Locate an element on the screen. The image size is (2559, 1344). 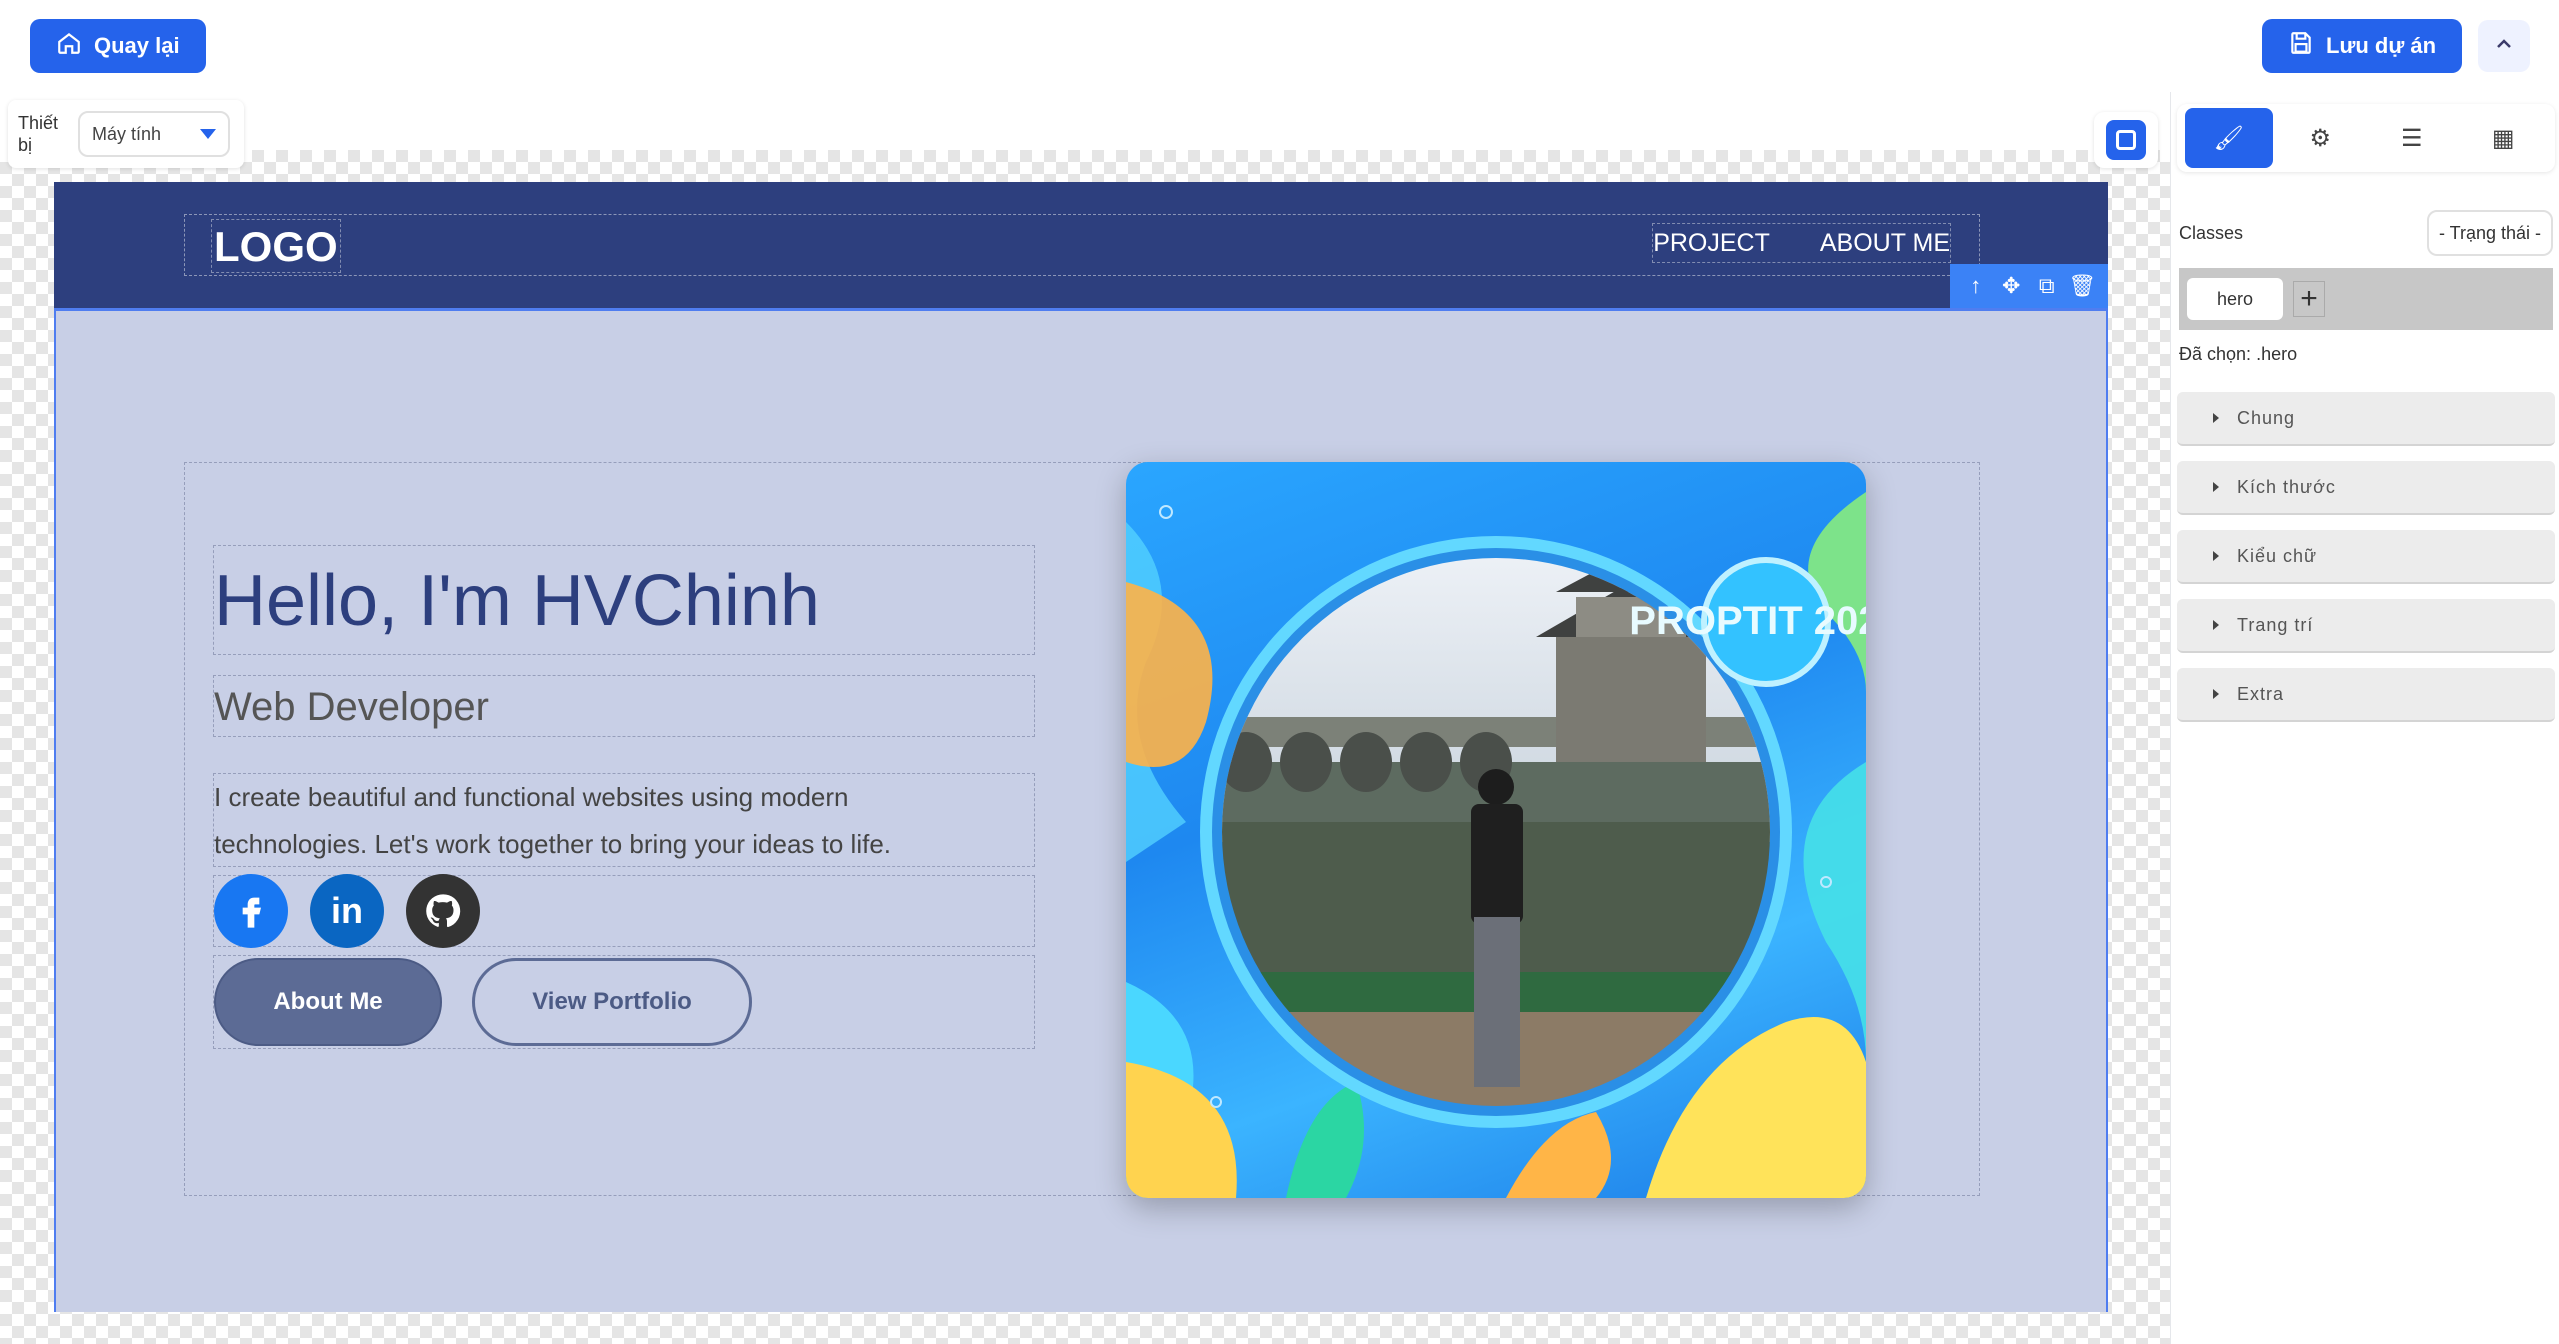
collapse-button is located at coordinates (2504, 46).